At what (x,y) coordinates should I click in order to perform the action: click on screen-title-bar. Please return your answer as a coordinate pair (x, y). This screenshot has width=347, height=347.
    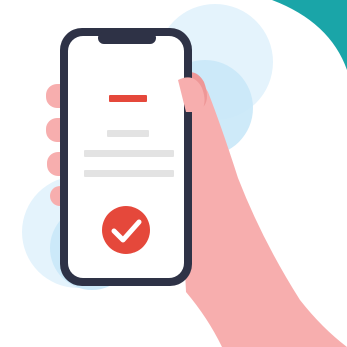
    Looking at the image, I should click on (128, 98).